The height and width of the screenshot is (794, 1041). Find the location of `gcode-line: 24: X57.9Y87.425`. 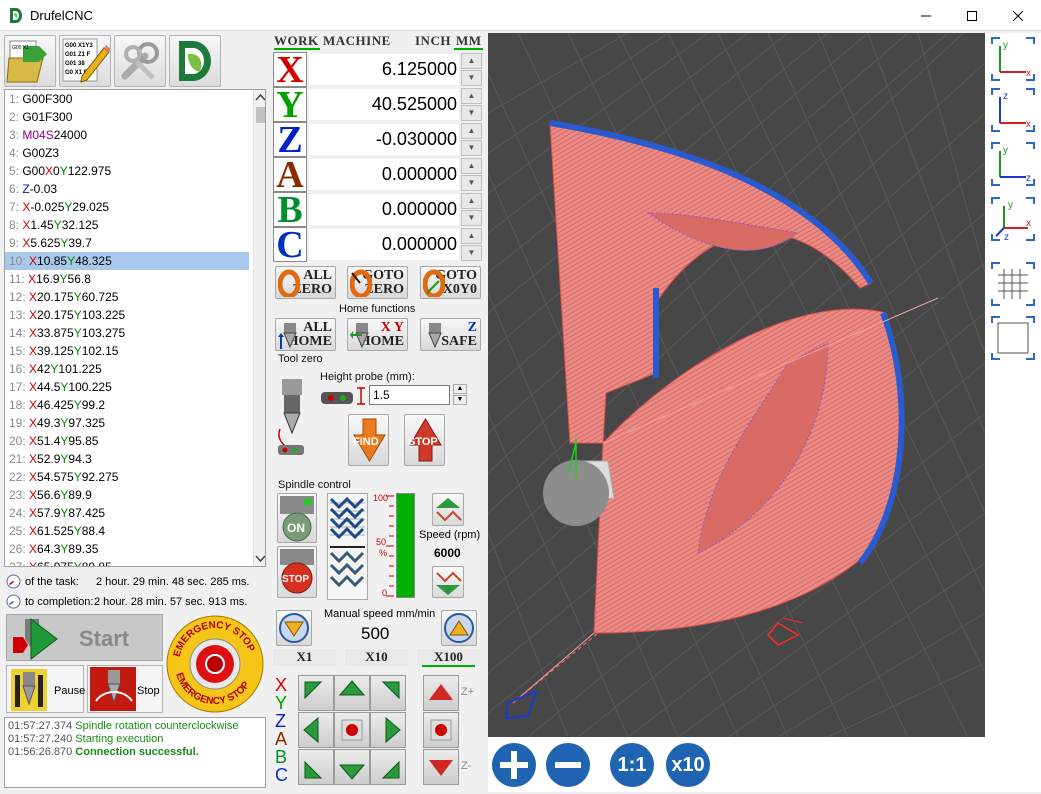

gcode-line: 24: X57.9Y87.425 is located at coordinates (127, 513).